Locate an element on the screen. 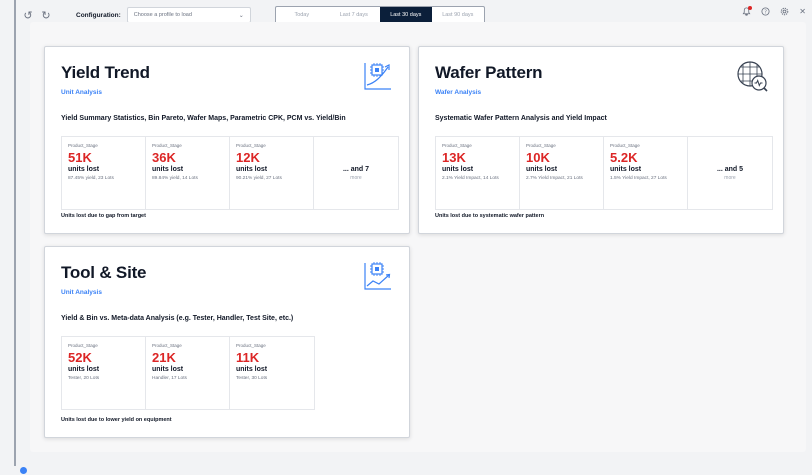 The height and width of the screenshot is (475, 812). stat-value: 10K is located at coordinates (538, 157).